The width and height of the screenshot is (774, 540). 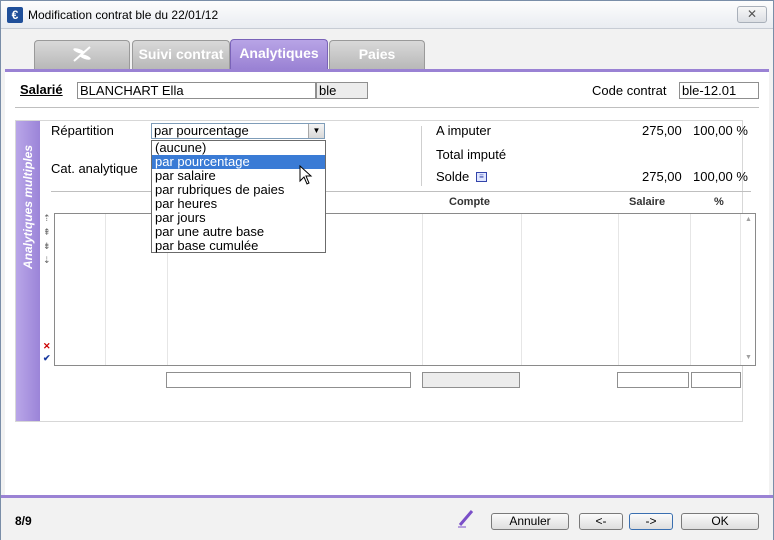 I want to click on salarie-code-field: ble, so click(x=342, y=90).